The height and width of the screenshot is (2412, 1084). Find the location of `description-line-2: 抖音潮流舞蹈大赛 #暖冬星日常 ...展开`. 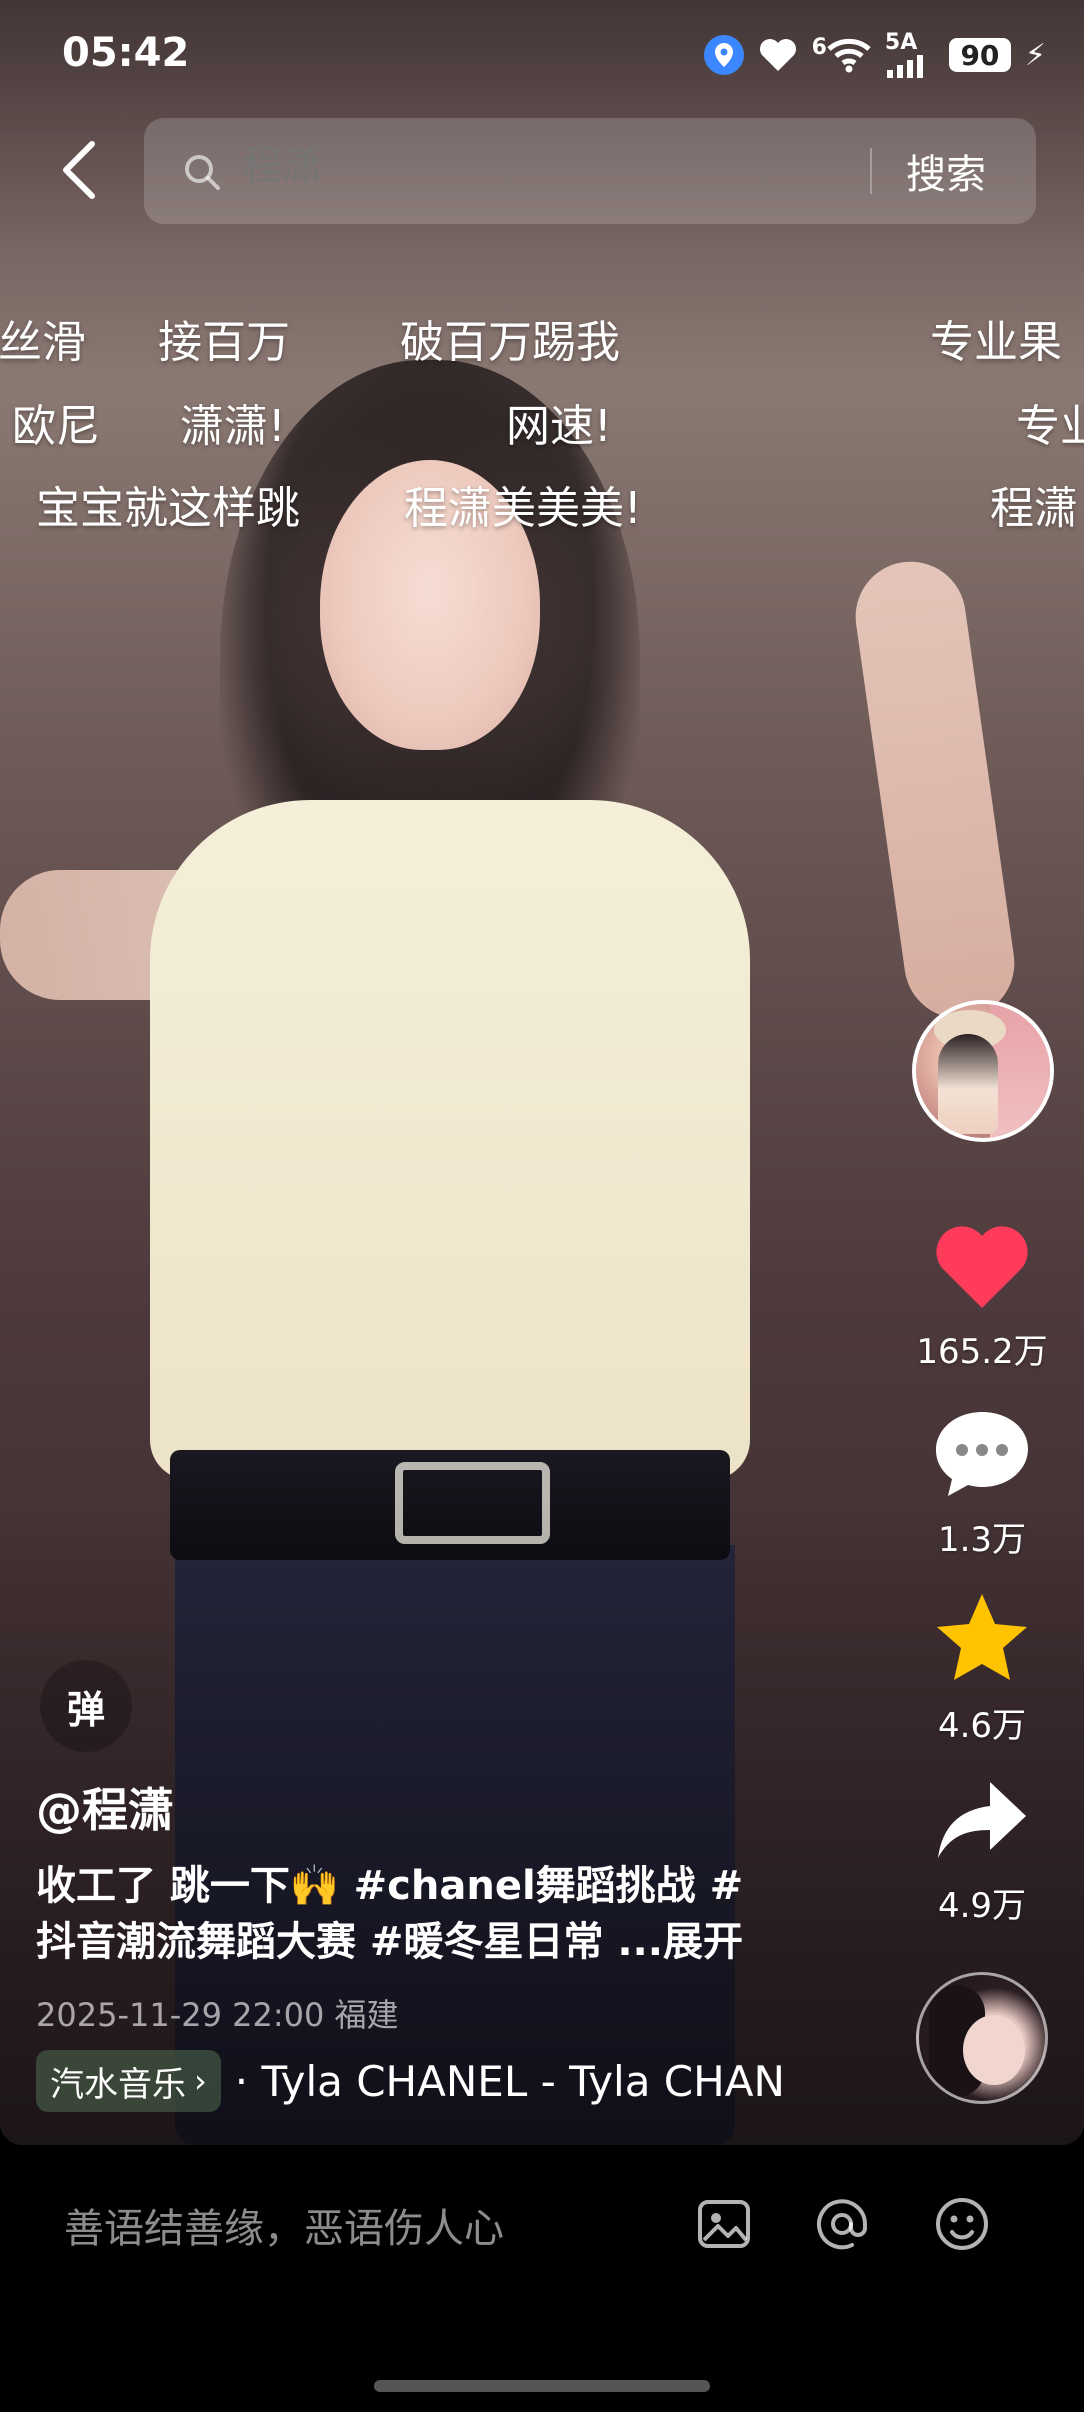

description-line-2: 抖音潮流舞蹈大赛 #暖冬星日常 ...展开 is located at coordinates (389, 1942).